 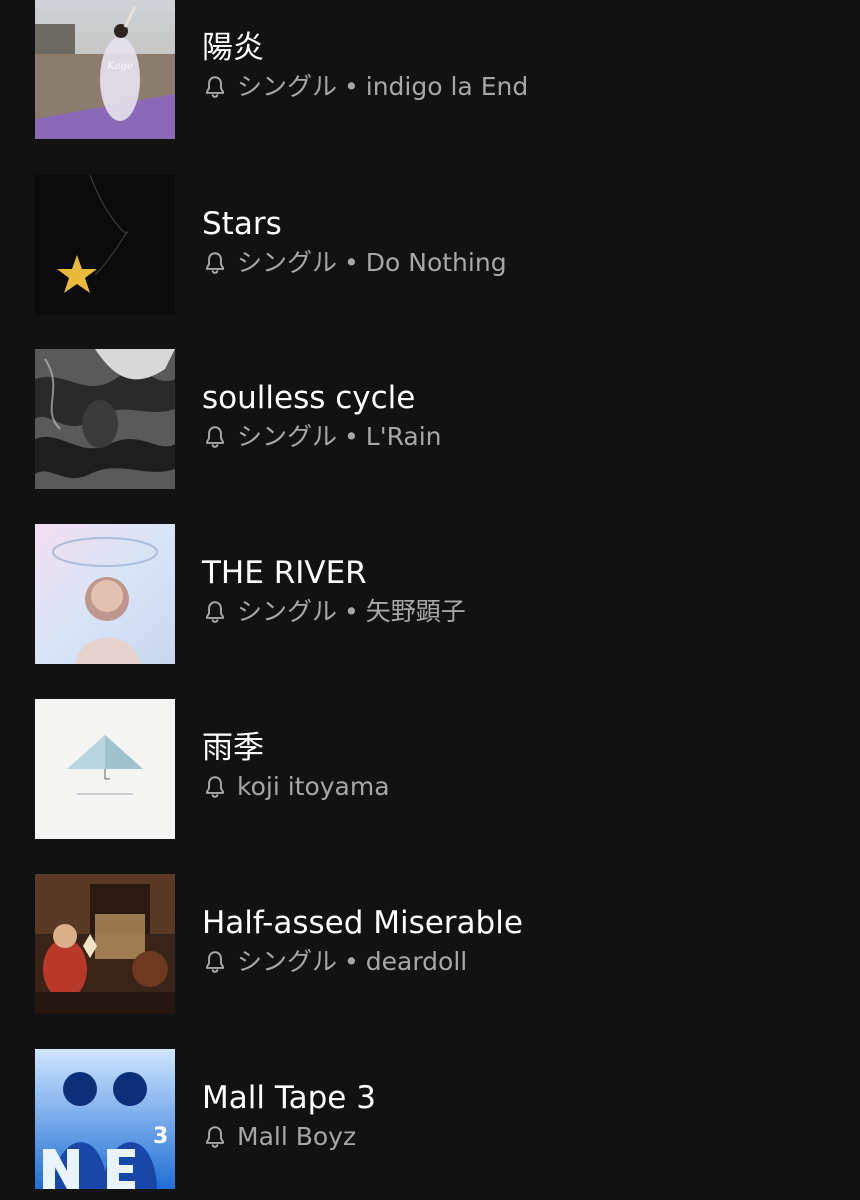 What do you see at coordinates (430, 594) in the screenshot?
I see `release-row-the-river: THE RIVER シングル • 矢野顕子` at bounding box center [430, 594].